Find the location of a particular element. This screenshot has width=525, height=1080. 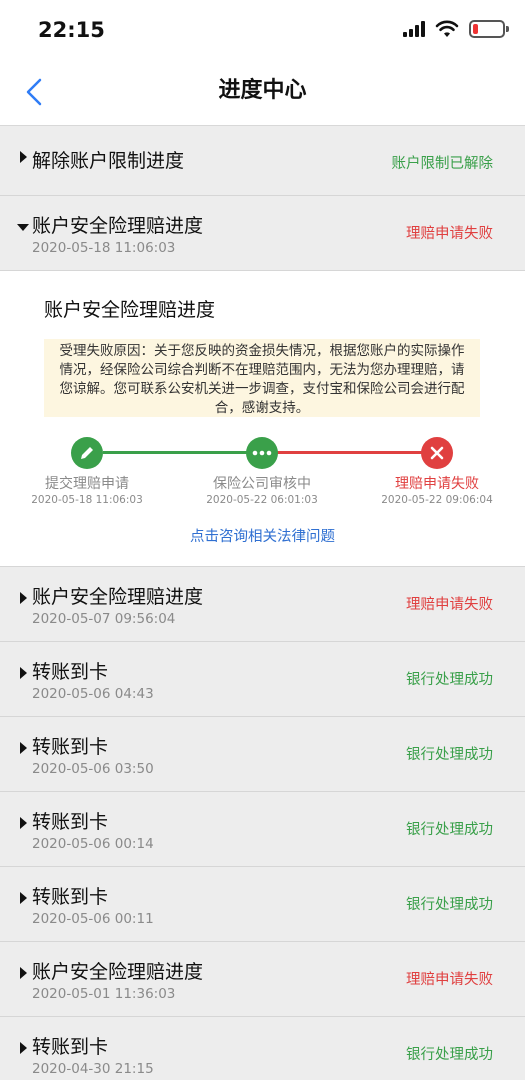

step-label: 理赔申请失败 is located at coordinates (437, 484).